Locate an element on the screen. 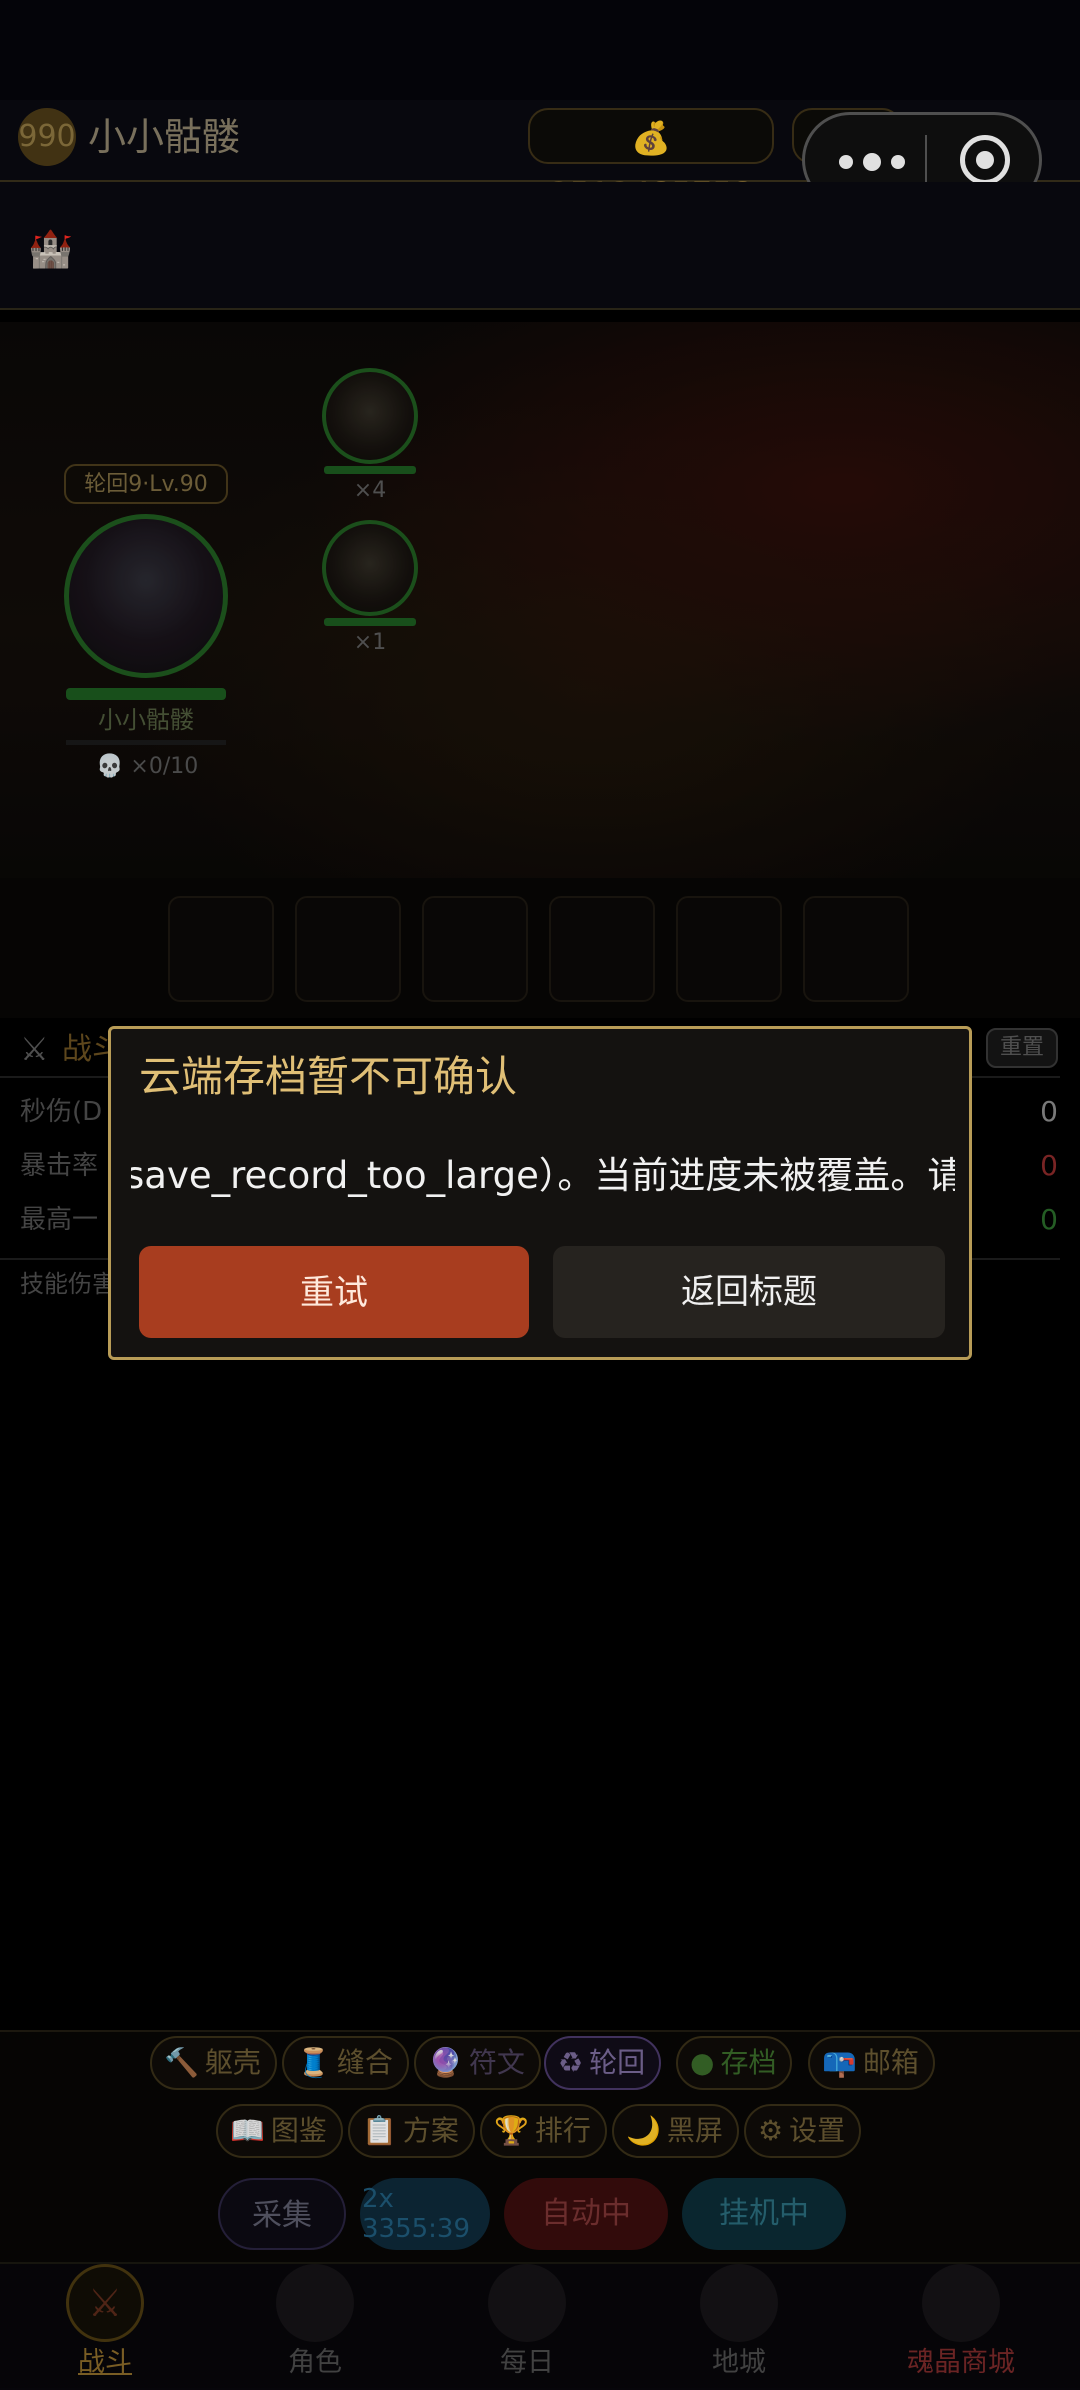  nav-soul-shop: 魂晶商城 is located at coordinates (961, 2325).